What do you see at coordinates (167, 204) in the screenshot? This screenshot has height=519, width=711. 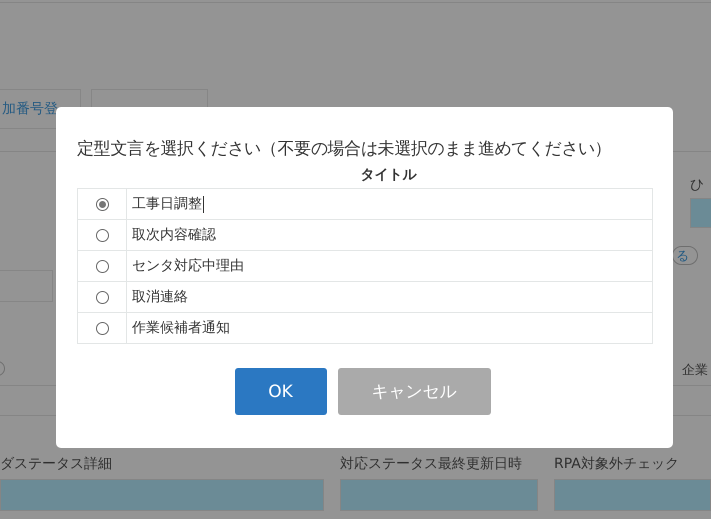 I see `option-label: 工事日調整` at bounding box center [167, 204].